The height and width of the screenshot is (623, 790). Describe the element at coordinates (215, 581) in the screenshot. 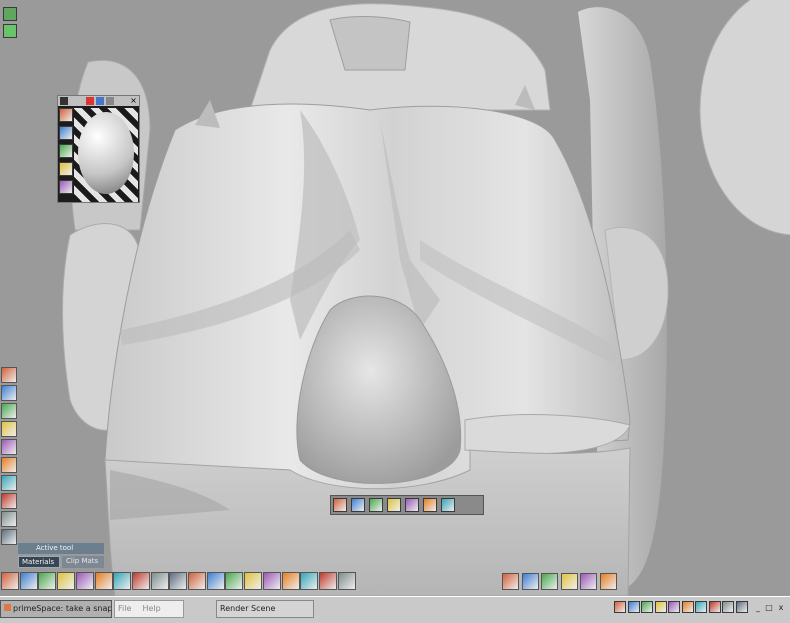

I see `sphere-icon` at that location.